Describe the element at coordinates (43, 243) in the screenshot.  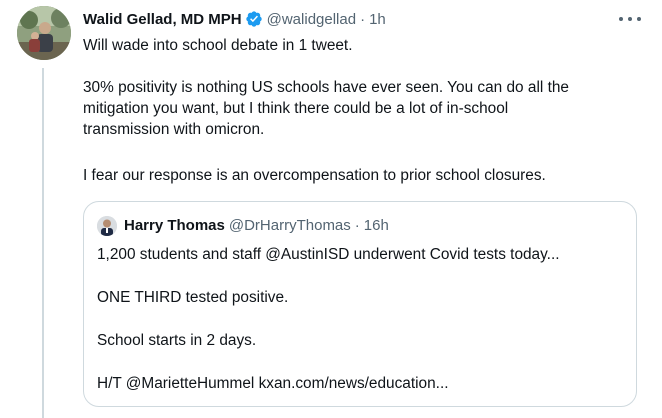
I see `thread-line` at that location.